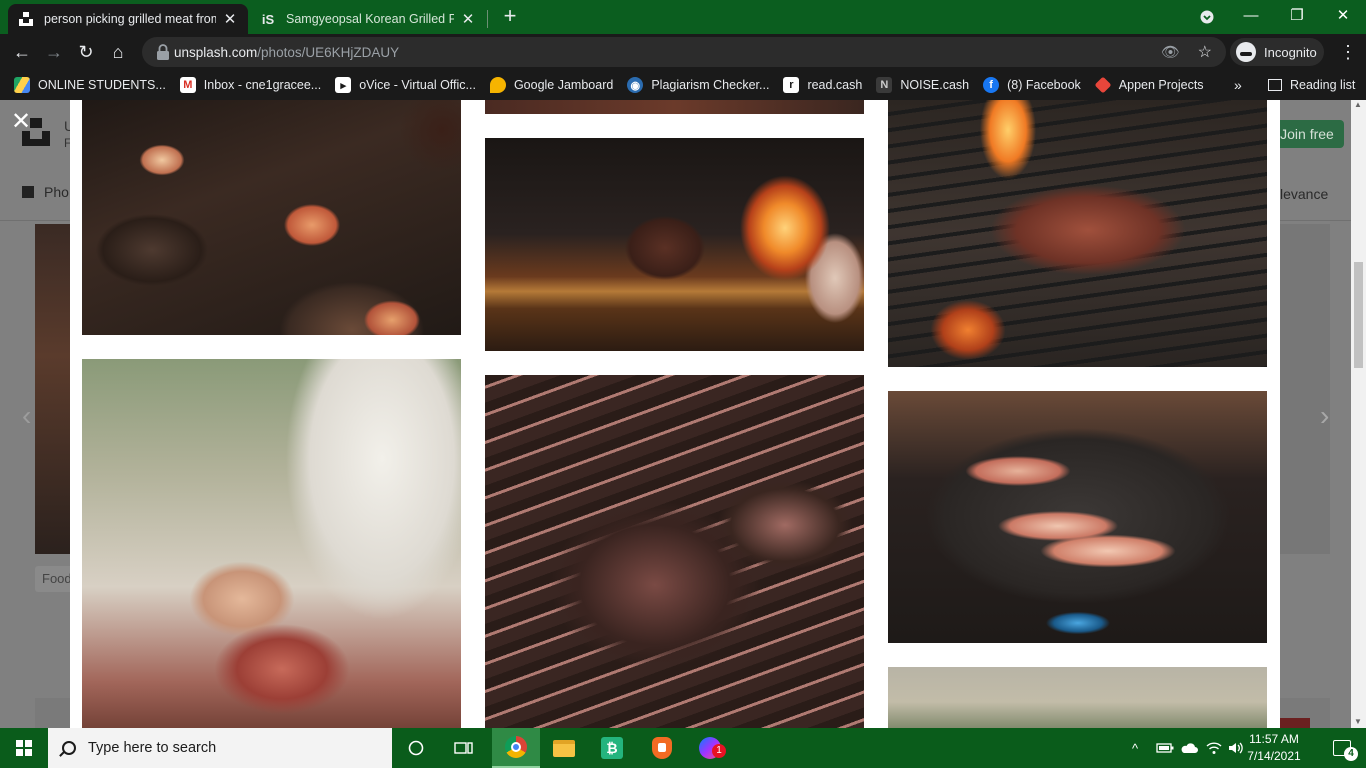 This screenshot has height=768, width=1366. I want to click on taskbar-search: Type here to search, so click(220, 748).